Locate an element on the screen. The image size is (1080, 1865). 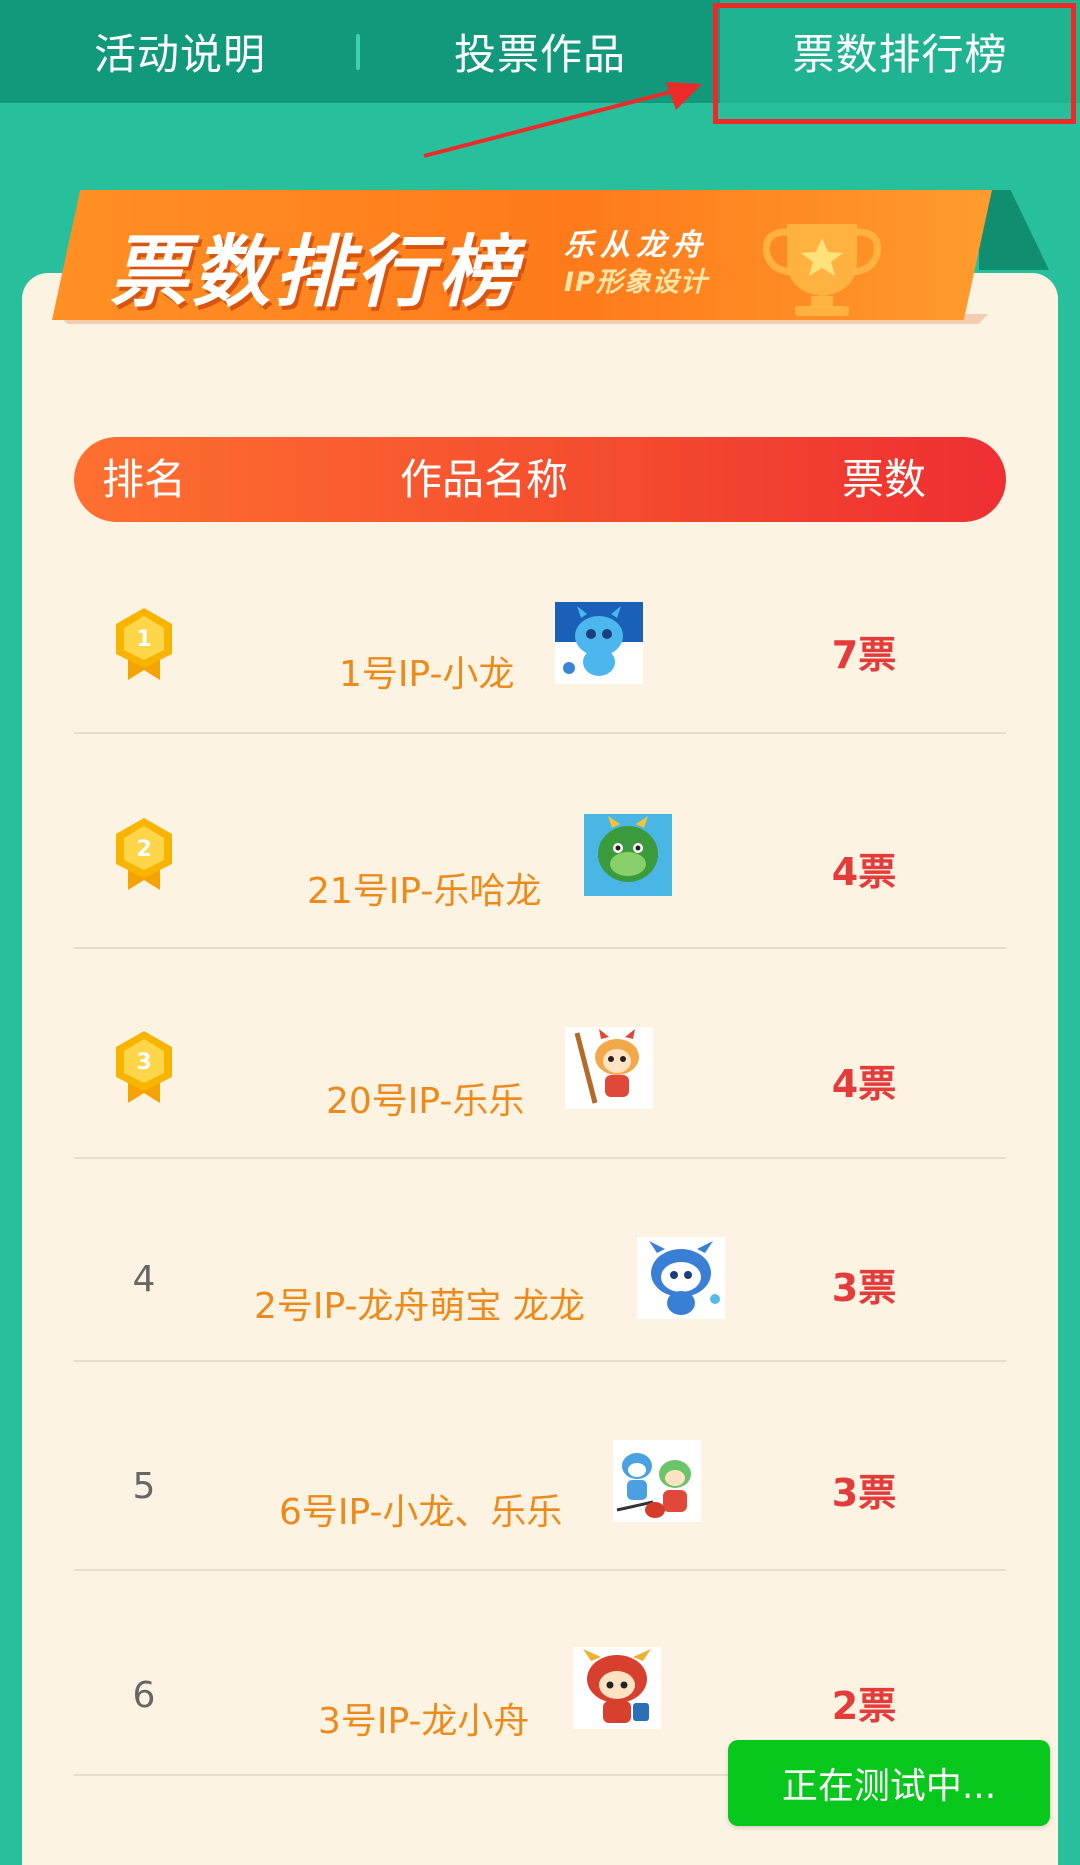
silver-rank-medal-icon: 2 is located at coordinates (144, 854).